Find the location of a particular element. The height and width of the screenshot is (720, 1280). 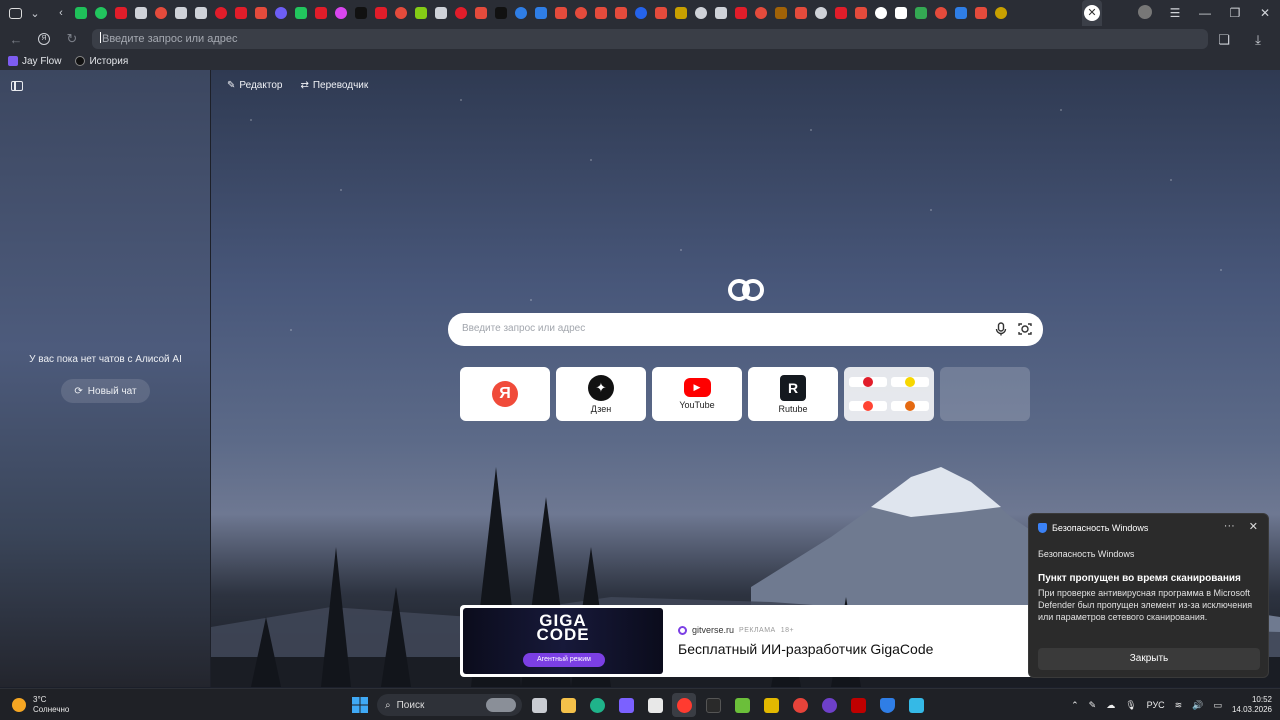

new-chat-button: ⟳ Новый чат is located at coordinates (105, 391).